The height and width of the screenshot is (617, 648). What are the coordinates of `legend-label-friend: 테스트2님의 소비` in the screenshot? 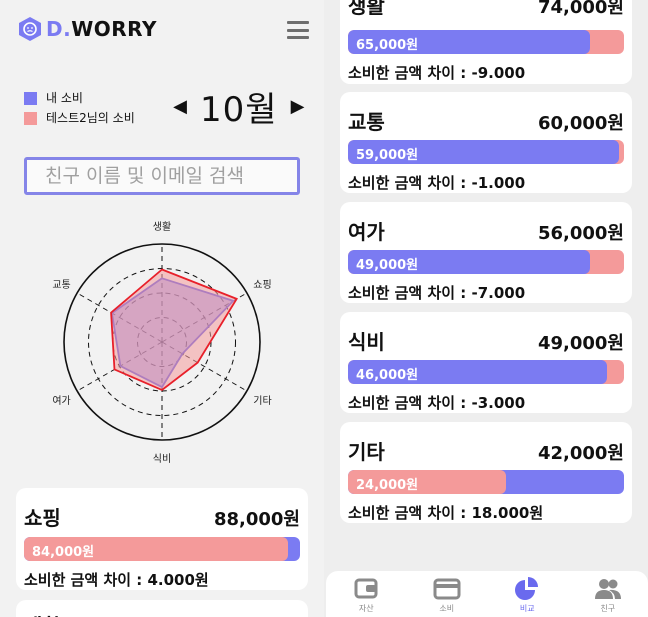 It's located at (90, 118).